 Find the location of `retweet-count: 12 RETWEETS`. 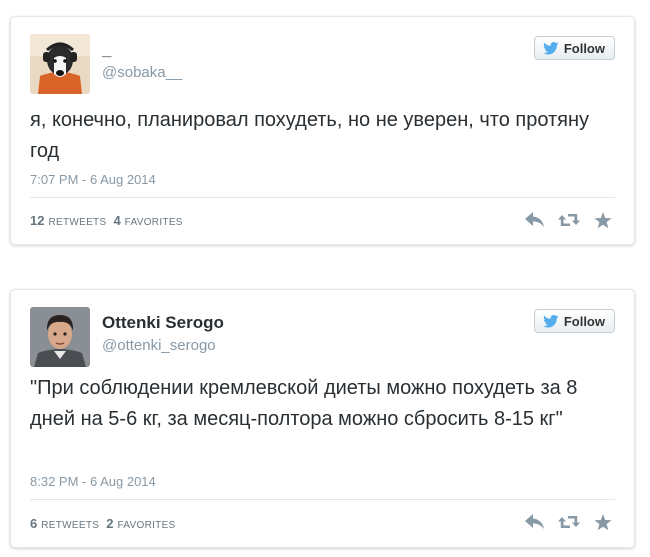

retweet-count: 12 RETWEETS is located at coordinates (68, 220).